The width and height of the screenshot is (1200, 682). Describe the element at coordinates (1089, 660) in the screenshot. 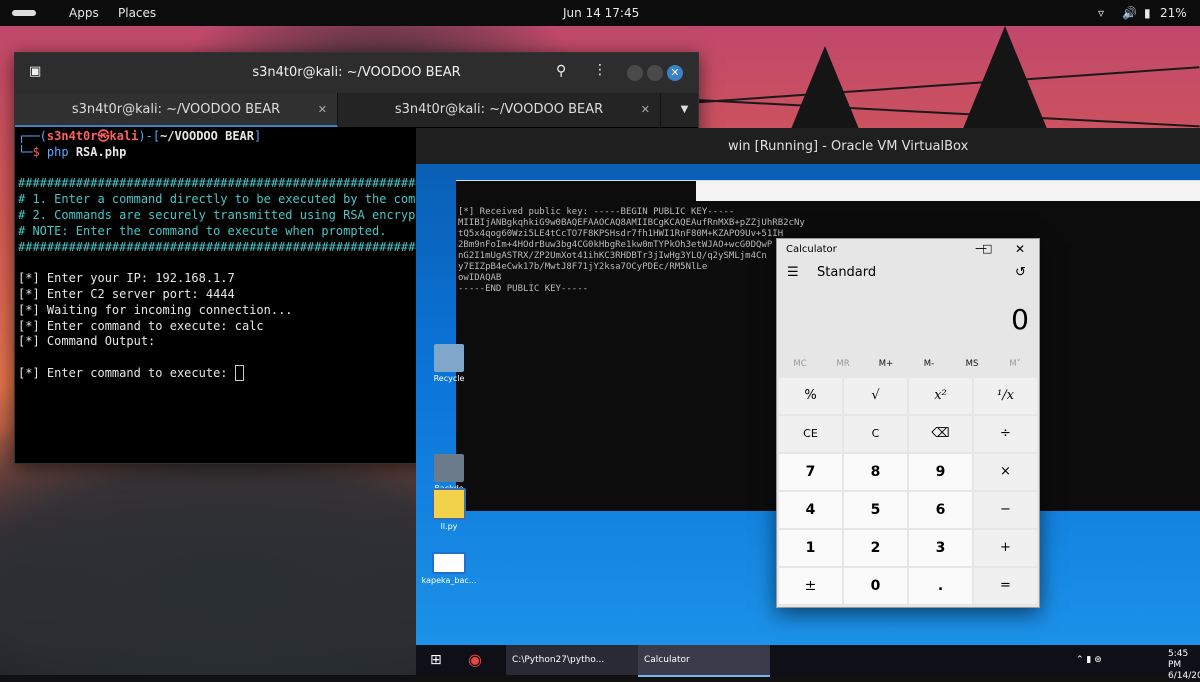

I see `tray-icons: ⌃ ▮ ⊛` at that location.